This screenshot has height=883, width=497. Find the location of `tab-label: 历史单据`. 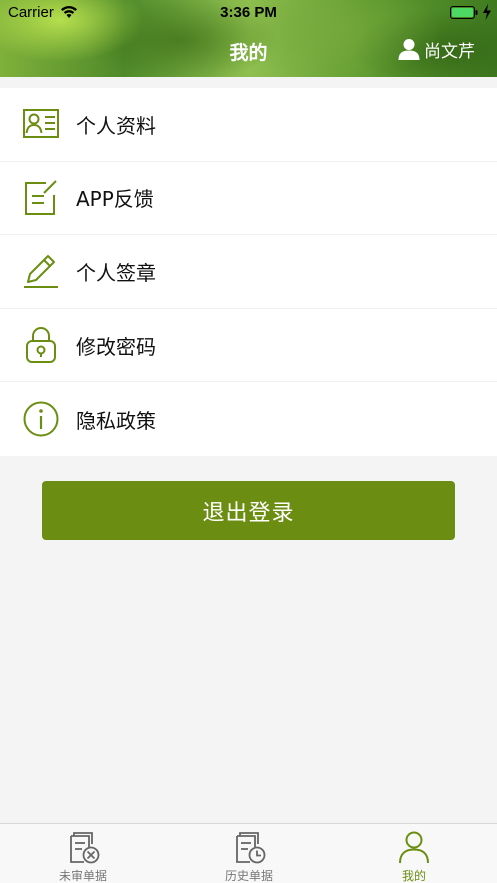

tab-label: 历史单据 is located at coordinates (248, 876).